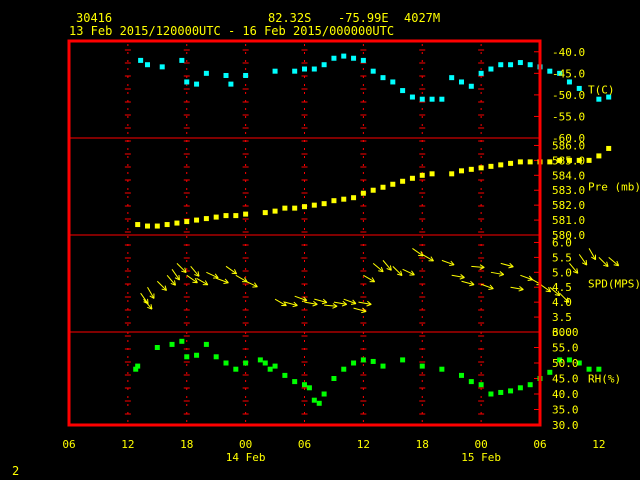  Describe the element at coordinates (614, 284) in the screenshot. I see `y-axis-label: SPD(MPS)` at that location.